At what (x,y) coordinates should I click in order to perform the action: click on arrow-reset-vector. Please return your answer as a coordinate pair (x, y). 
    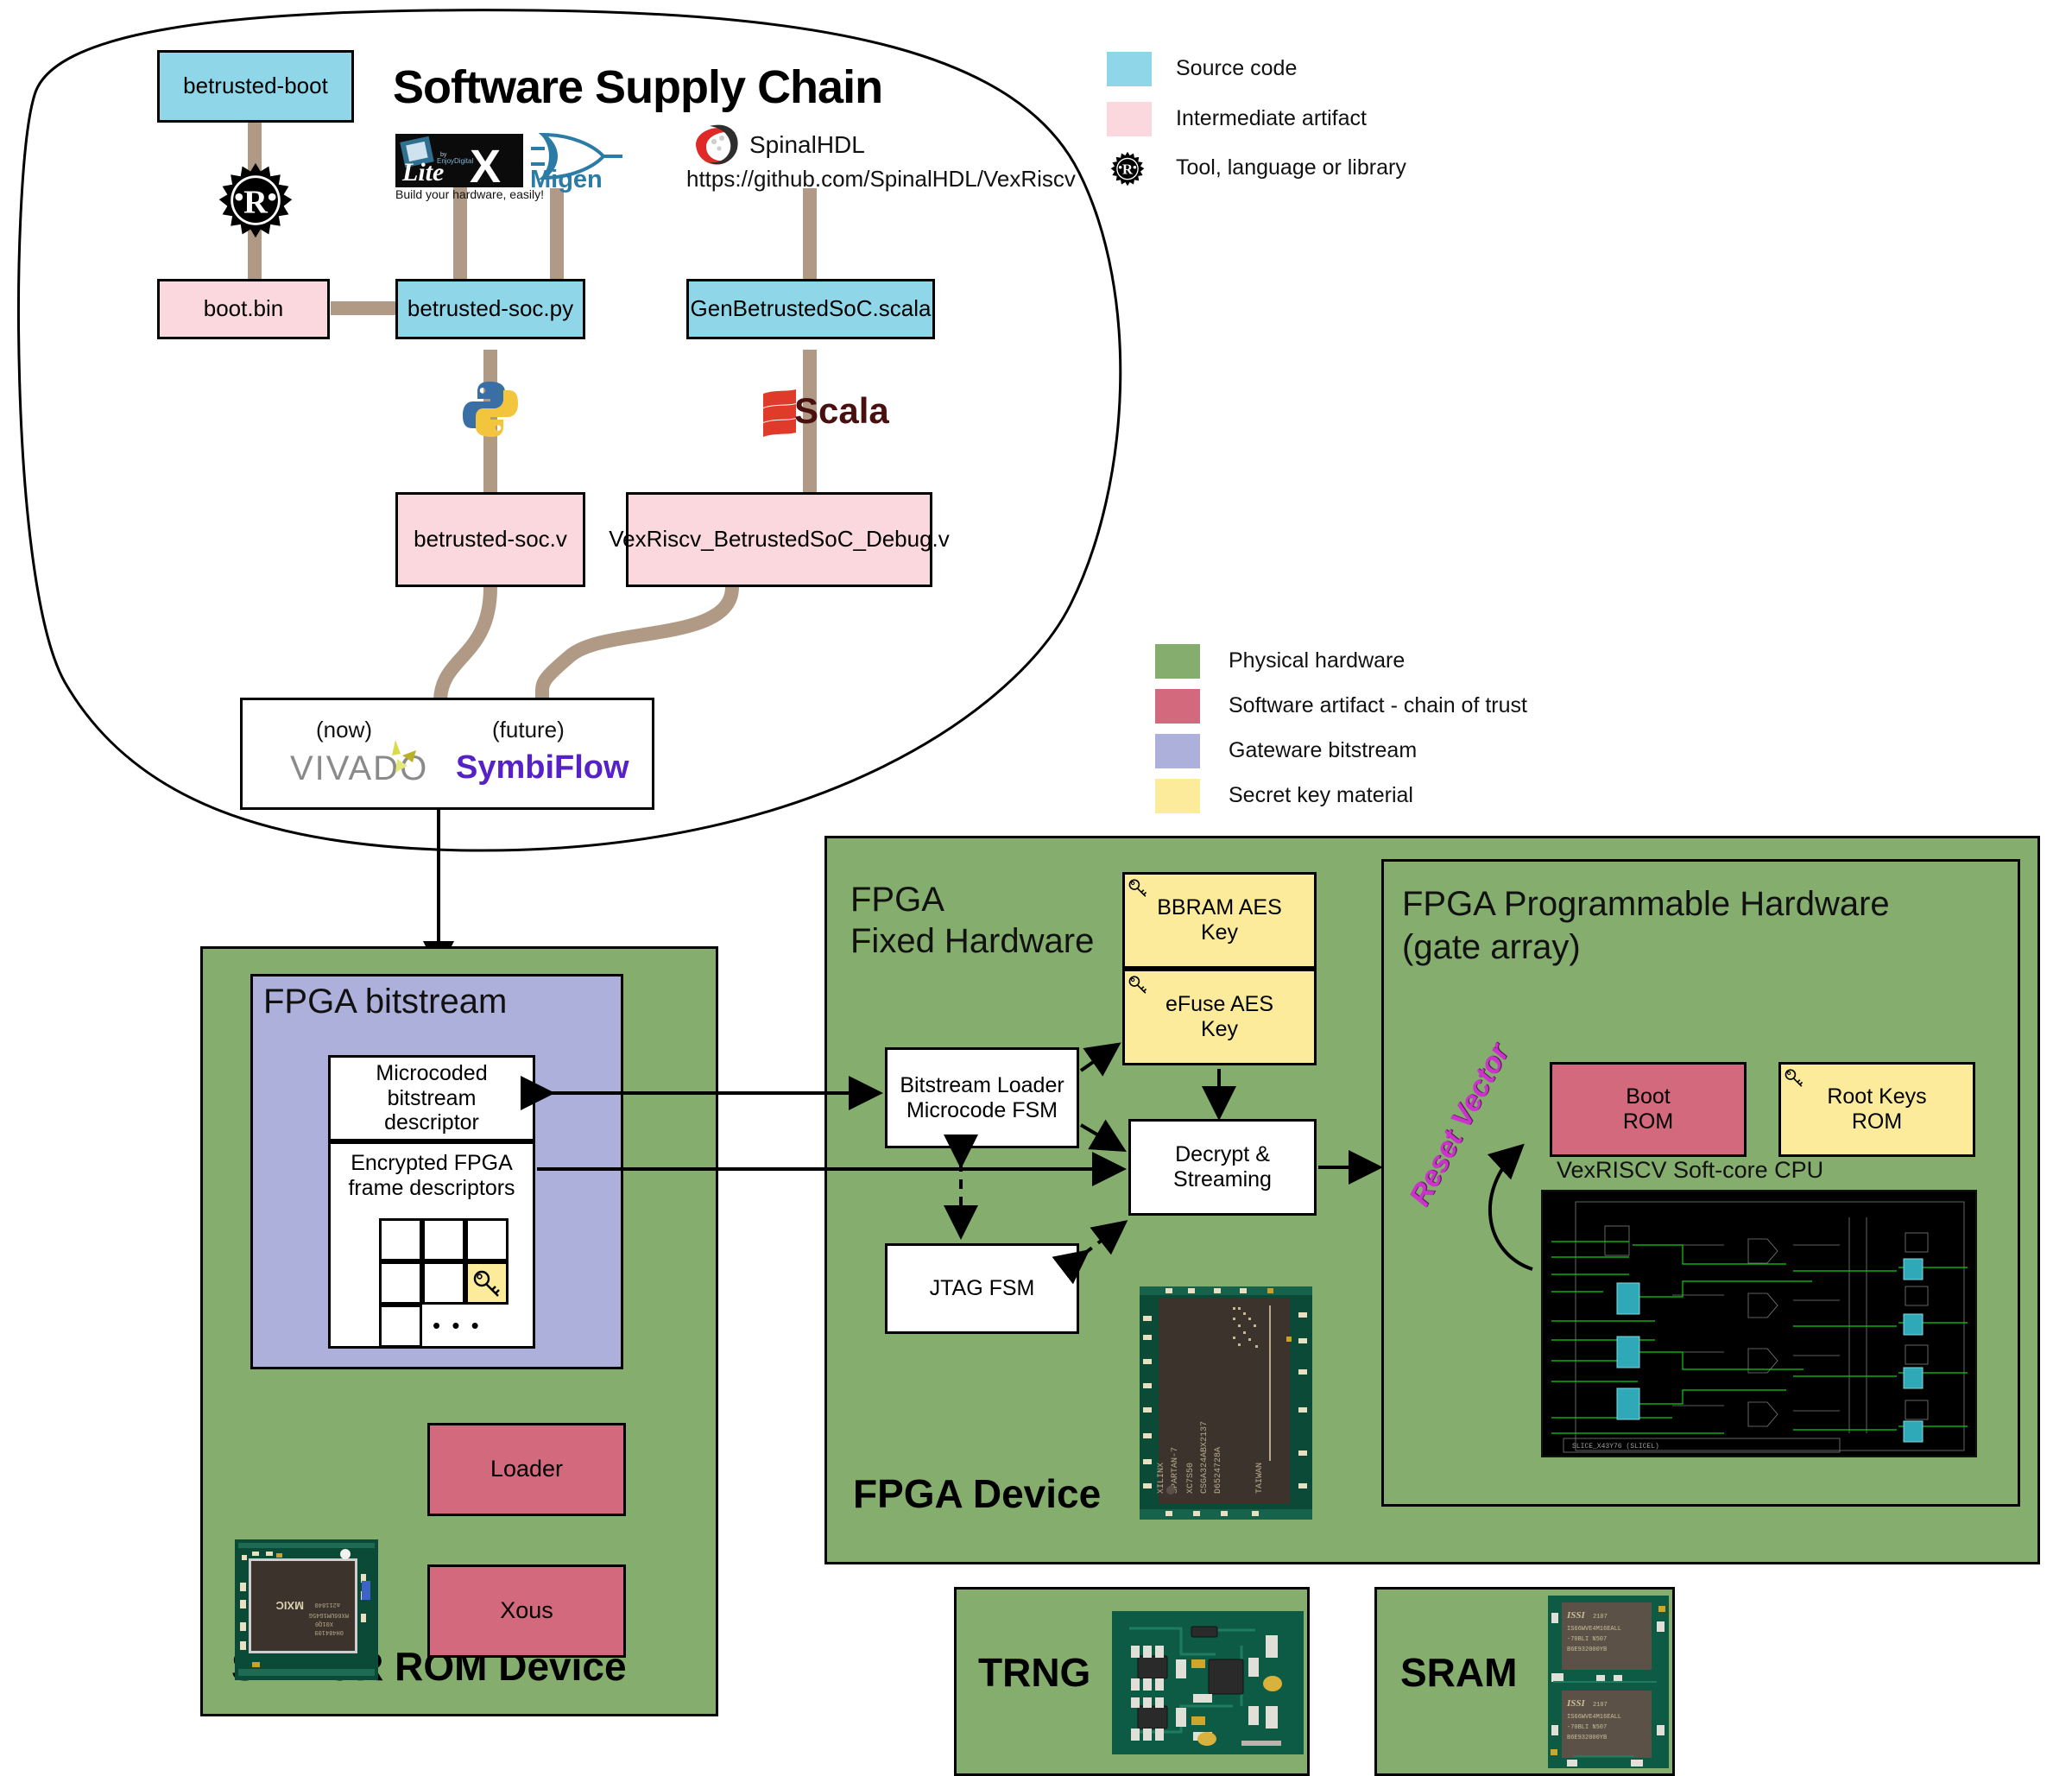
    Looking at the image, I should click on (1510, 1207).